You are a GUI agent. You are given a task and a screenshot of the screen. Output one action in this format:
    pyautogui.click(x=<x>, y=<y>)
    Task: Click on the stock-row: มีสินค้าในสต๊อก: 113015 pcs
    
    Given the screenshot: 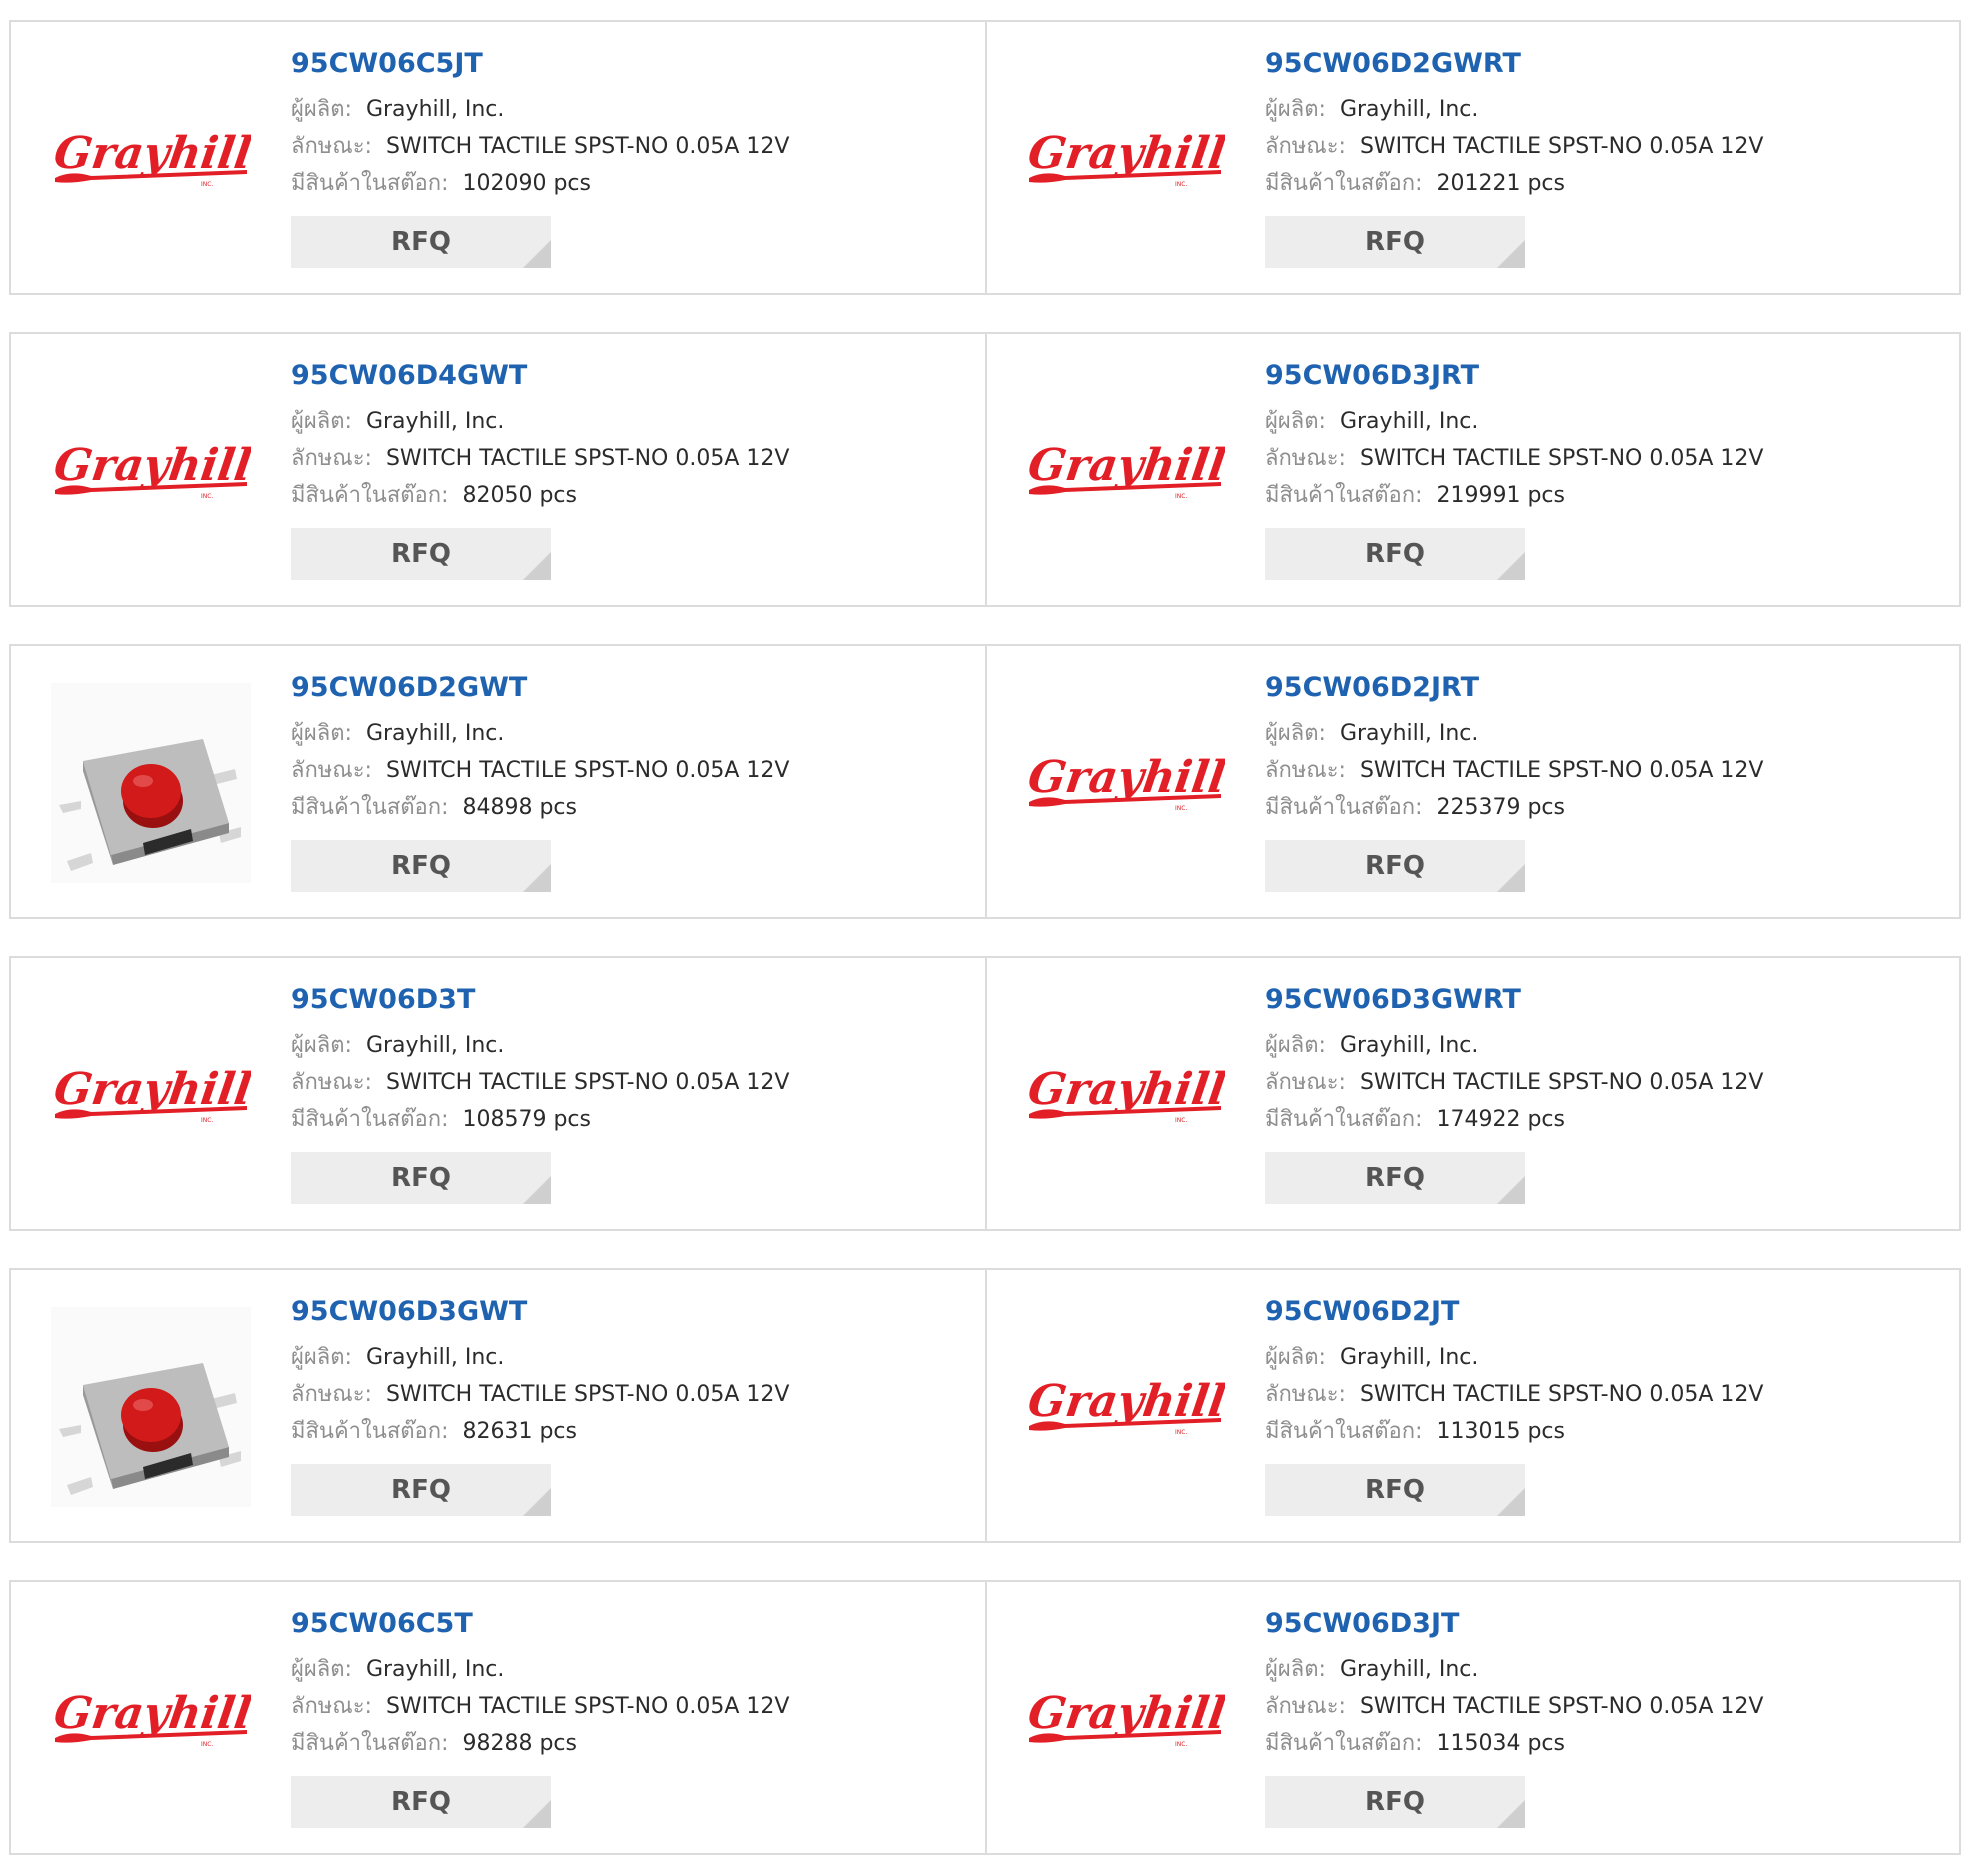 What is the action you would take?
    pyautogui.click(x=1514, y=1431)
    